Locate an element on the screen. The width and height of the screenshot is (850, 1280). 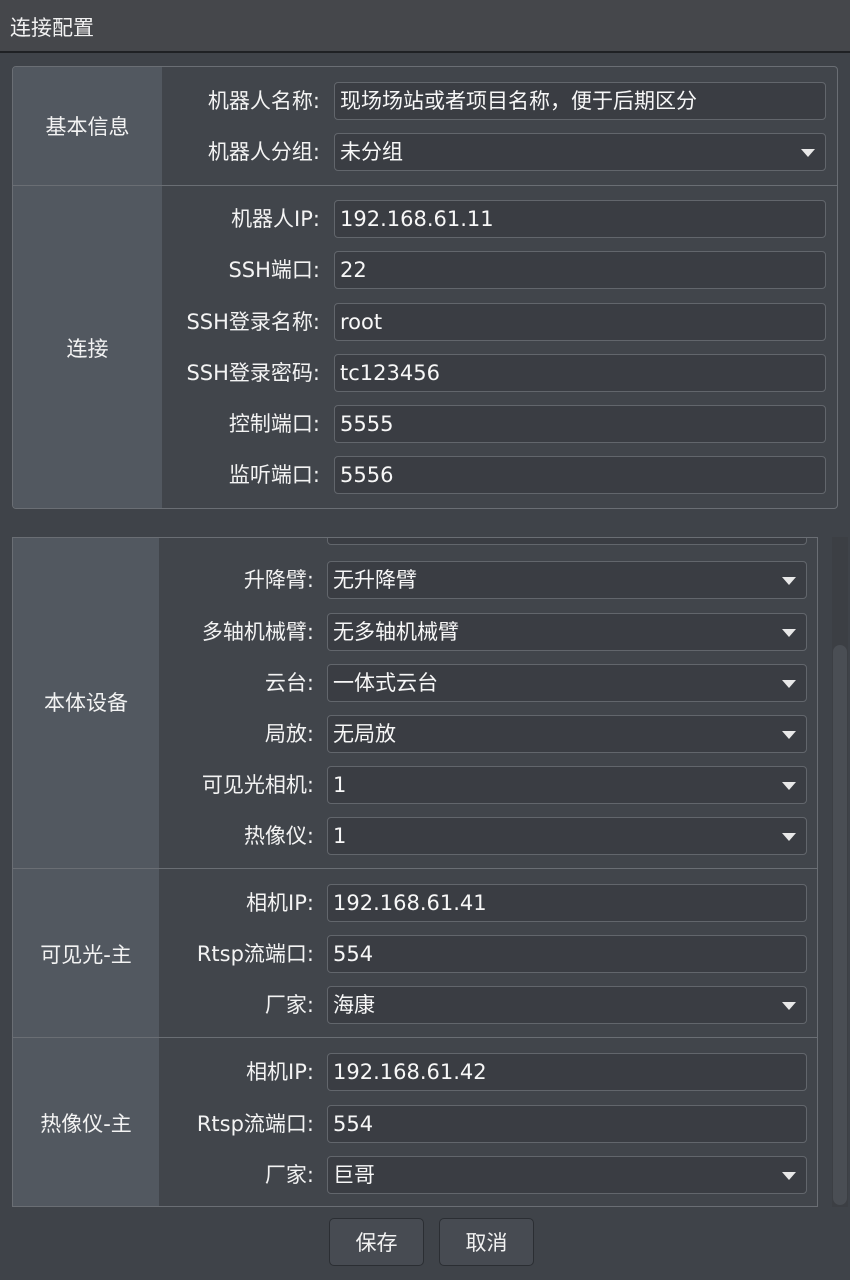
thermal-rtsp-port-input: 554 is located at coordinates (567, 1124).